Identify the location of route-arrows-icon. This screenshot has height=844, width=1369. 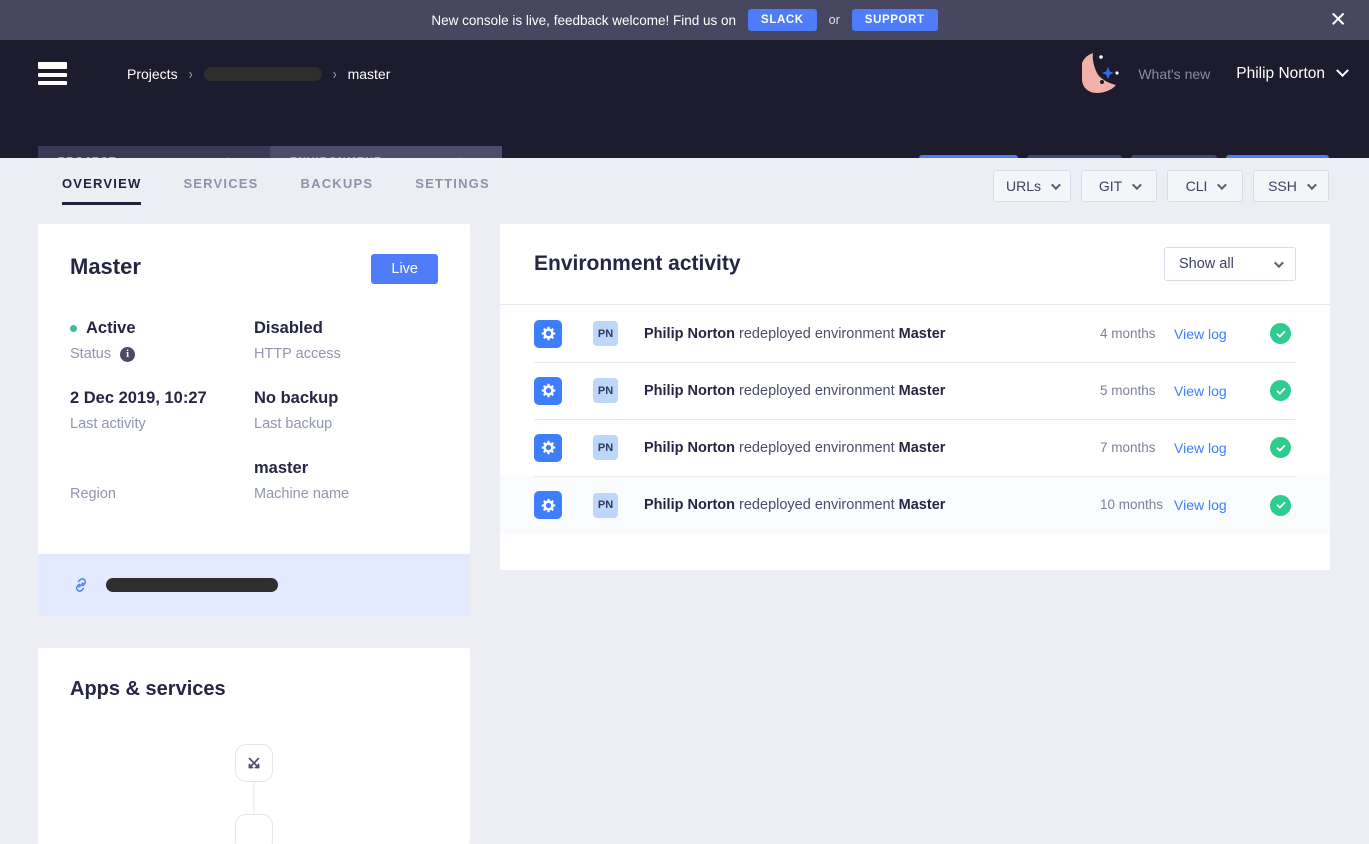
(254, 763).